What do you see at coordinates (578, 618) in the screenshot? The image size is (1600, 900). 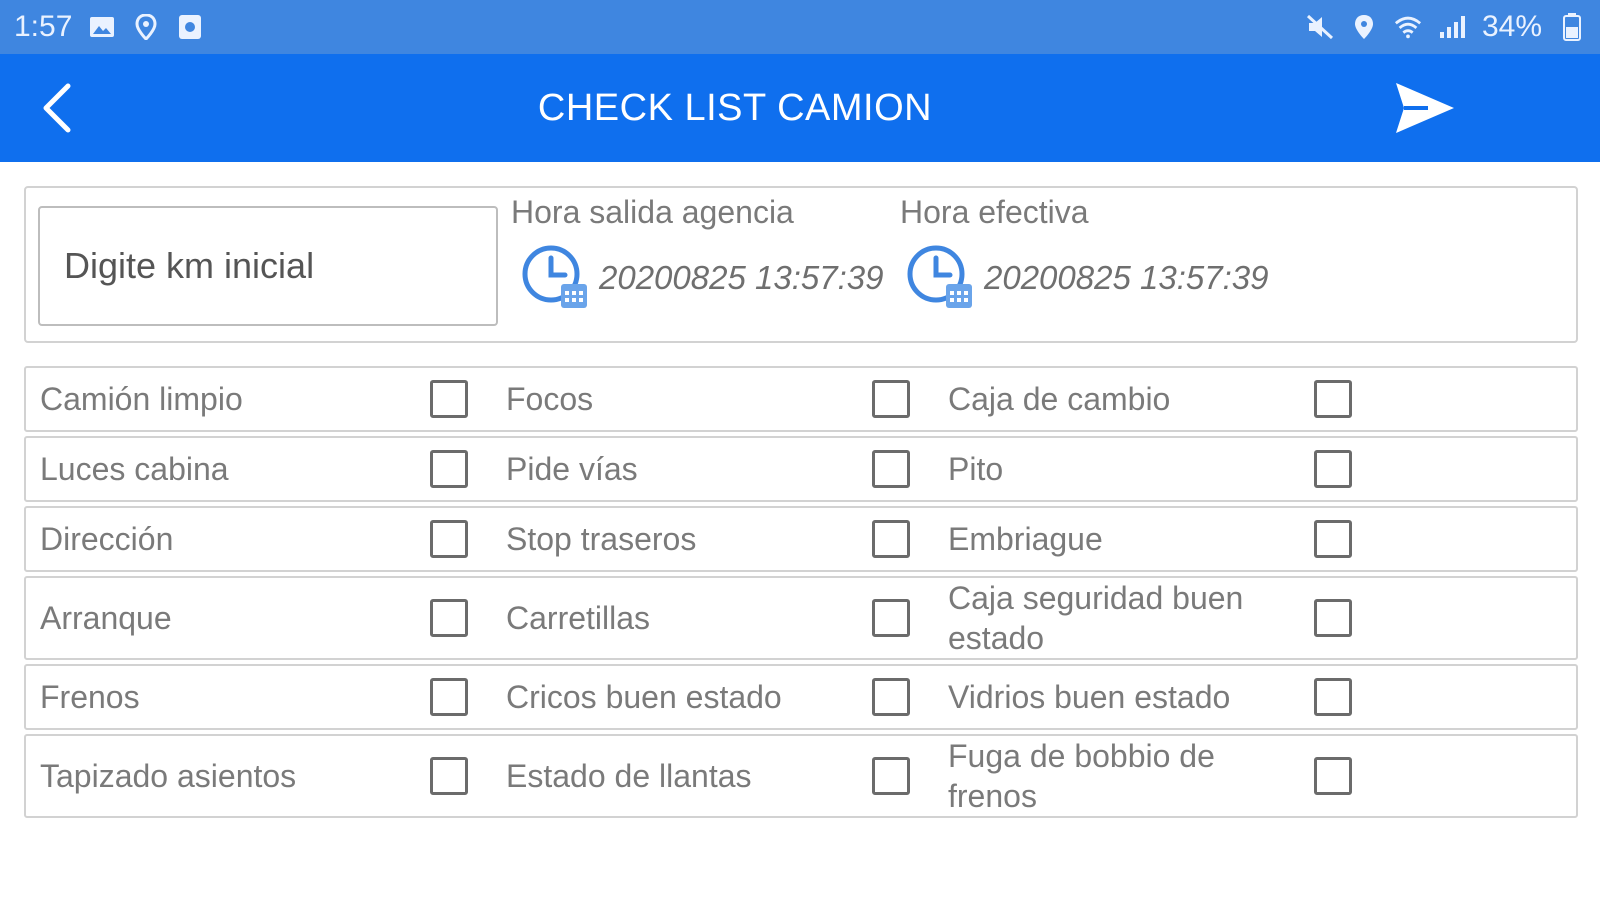 I see `check-label: Carretillas` at bounding box center [578, 618].